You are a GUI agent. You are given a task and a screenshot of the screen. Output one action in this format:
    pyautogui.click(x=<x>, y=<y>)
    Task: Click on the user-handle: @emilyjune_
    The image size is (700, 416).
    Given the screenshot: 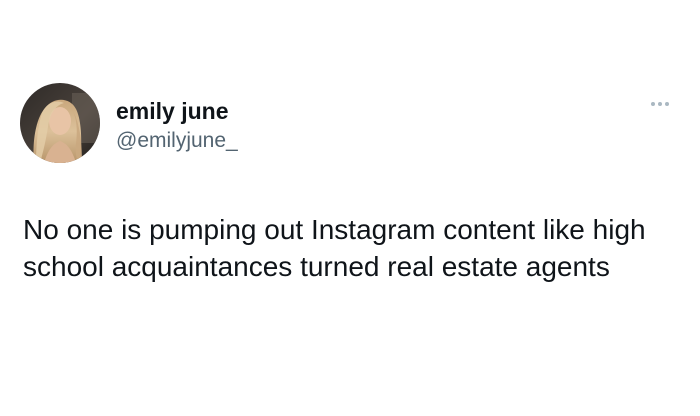 What is the action you would take?
    pyautogui.click(x=177, y=141)
    